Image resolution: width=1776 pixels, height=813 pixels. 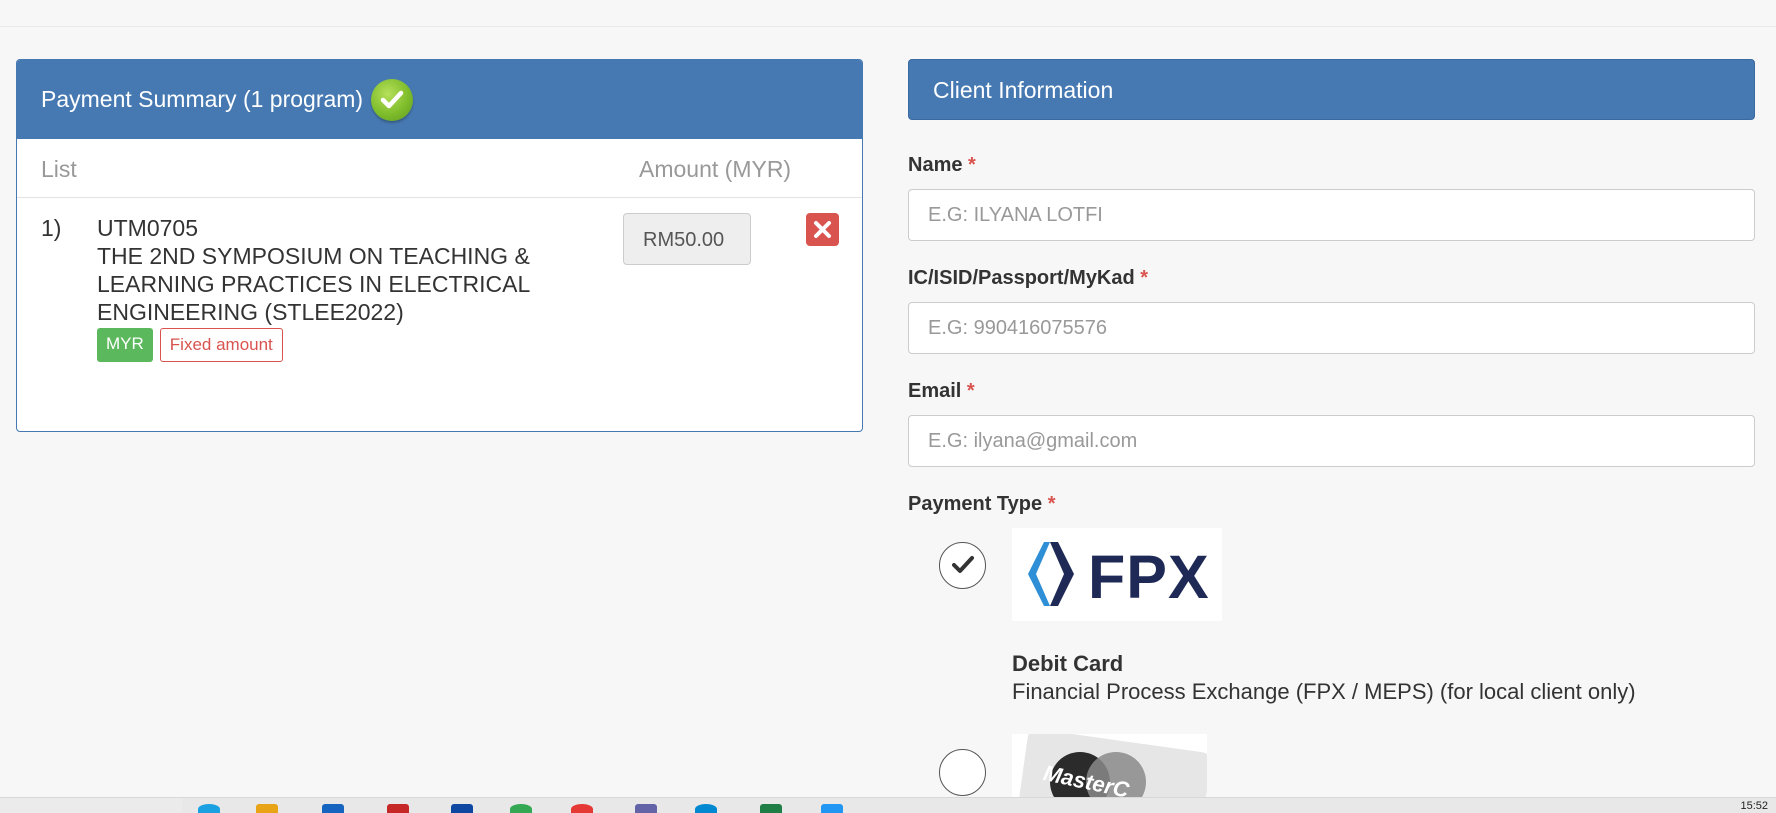 I want to click on email-label: Email *, so click(x=941, y=391).